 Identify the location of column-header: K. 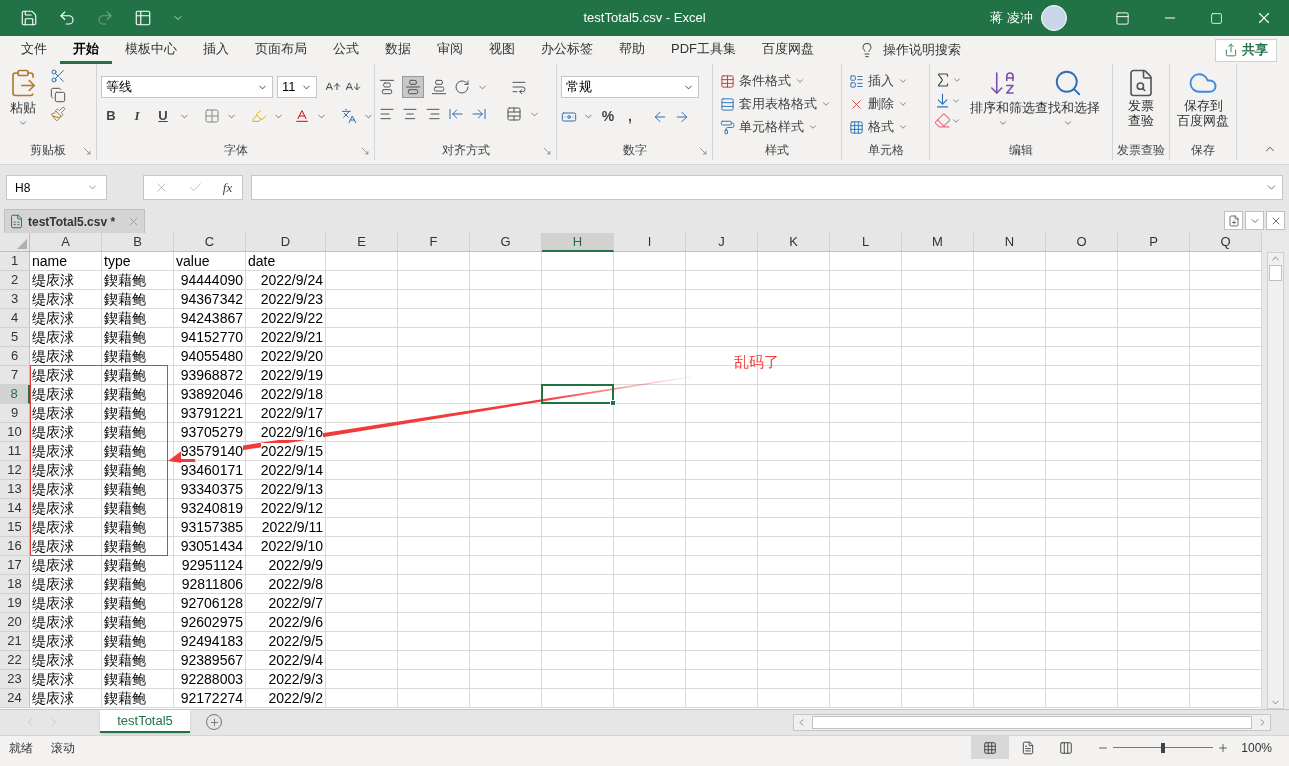
(794, 242).